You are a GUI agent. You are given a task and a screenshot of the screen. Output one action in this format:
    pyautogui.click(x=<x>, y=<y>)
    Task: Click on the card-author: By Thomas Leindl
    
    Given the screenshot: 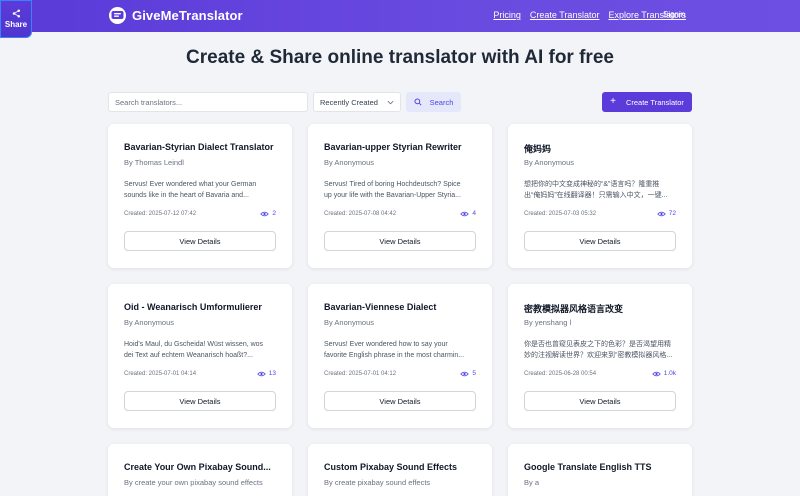 What is the action you would take?
    pyautogui.click(x=154, y=162)
    